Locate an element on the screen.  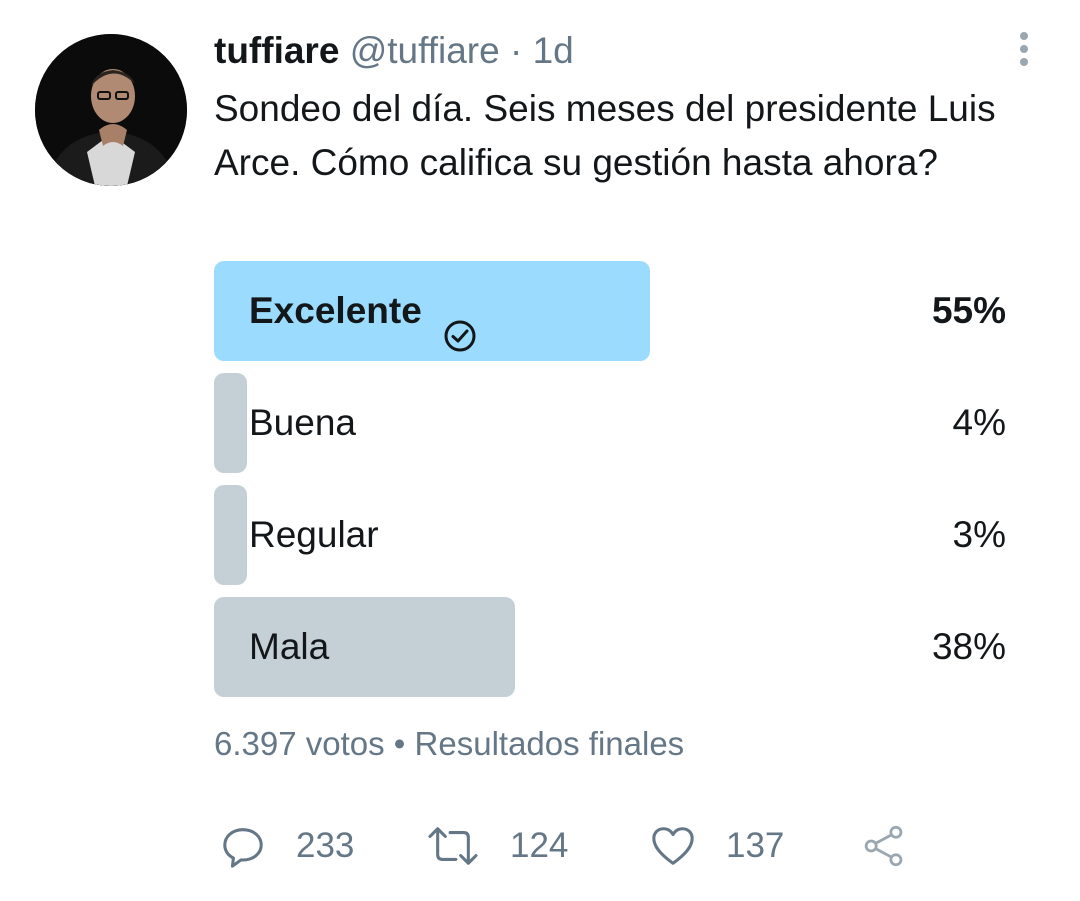
poll-option-percent: 55% is located at coordinates (968, 310).